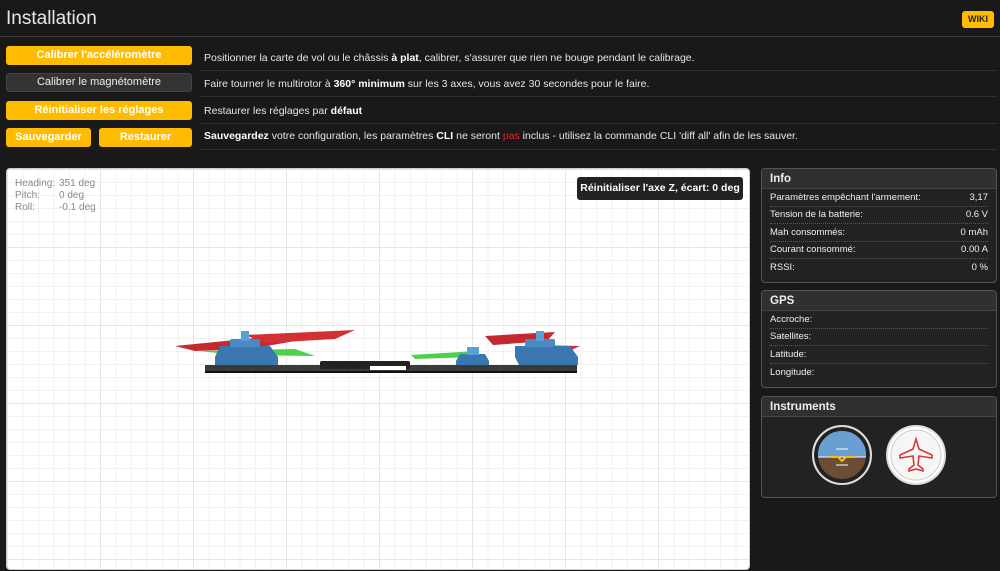 This screenshot has width=1000, height=571. Describe the element at coordinates (377, 351) in the screenshot. I see `quadcopter-model-icon` at that location.